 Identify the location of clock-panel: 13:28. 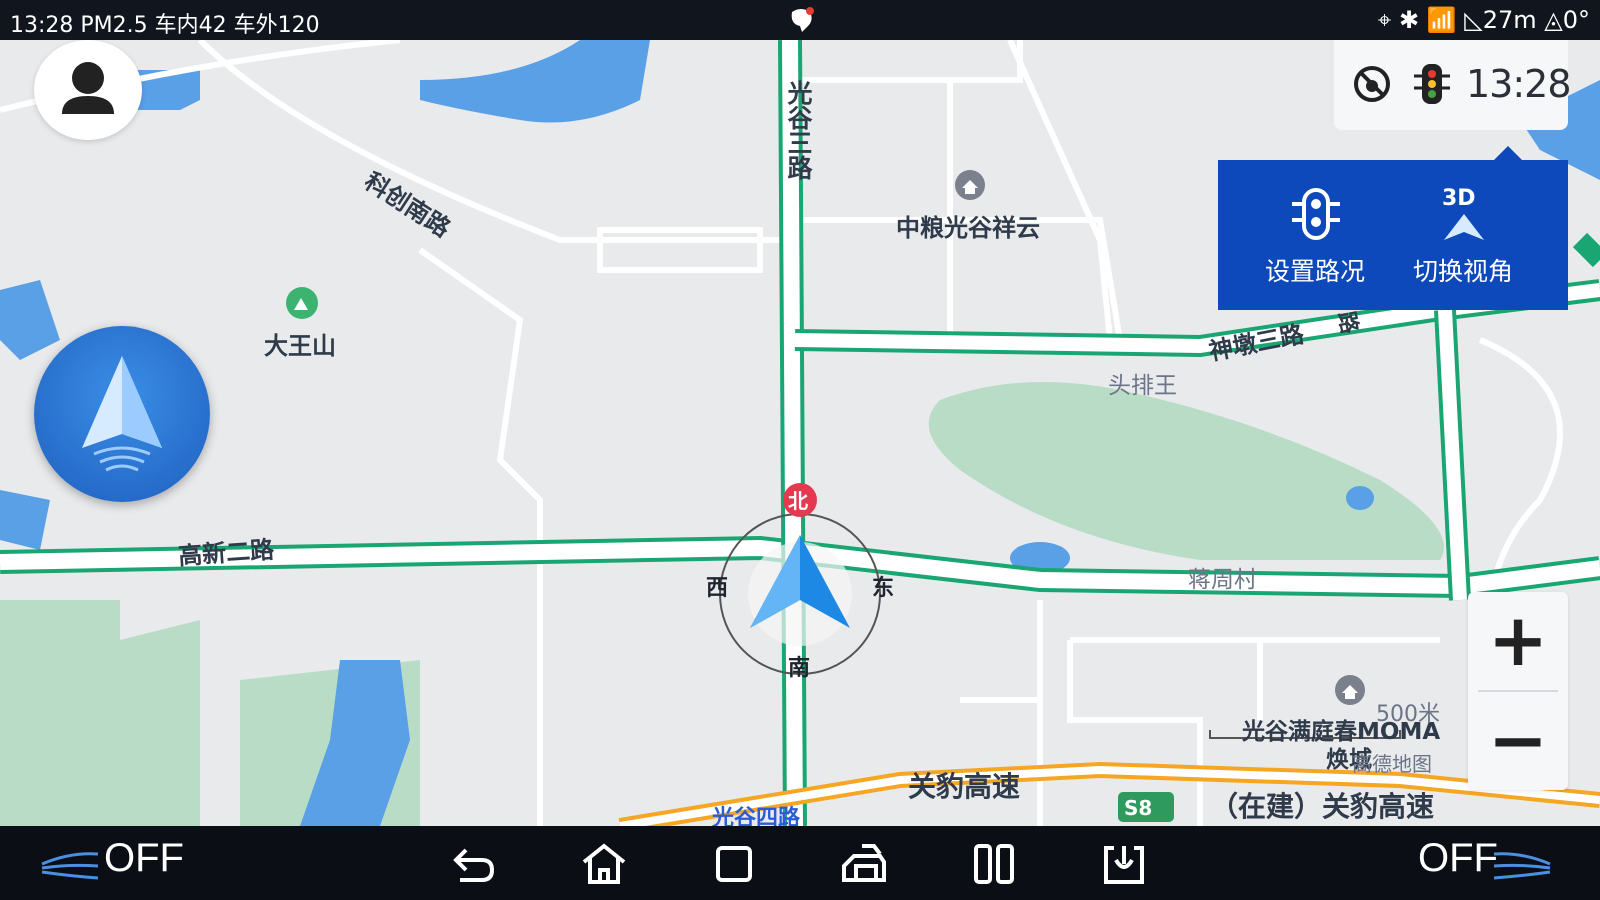
(1453, 85).